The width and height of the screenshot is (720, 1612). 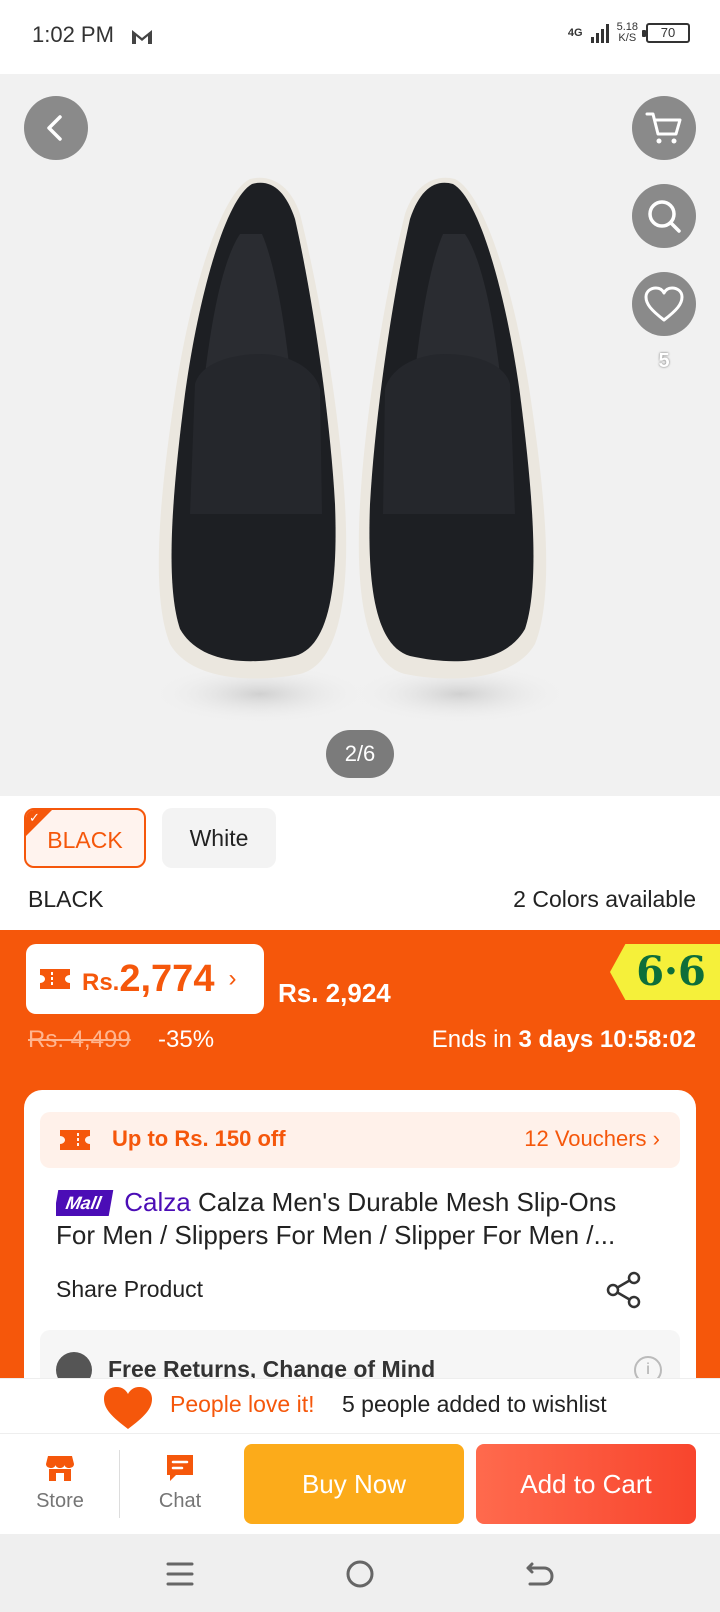 What do you see at coordinates (75, 1140) in the screenshot?
I see `voucher-icon` at bounding box center [75, 1140].